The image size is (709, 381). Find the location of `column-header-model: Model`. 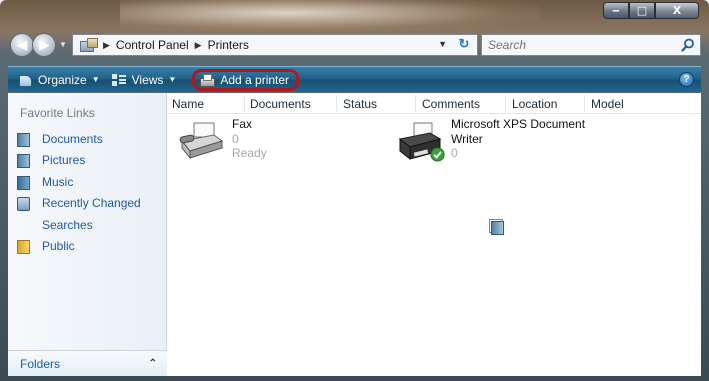

column-header-model: Model is located at coordinates (607, 104).